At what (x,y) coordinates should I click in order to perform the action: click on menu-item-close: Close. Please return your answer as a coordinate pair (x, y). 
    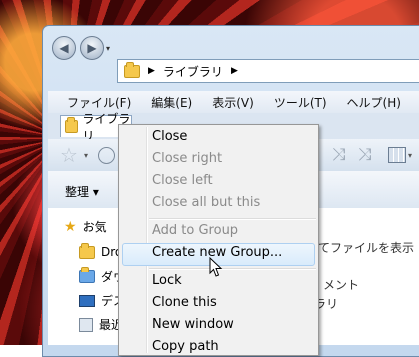
    Looking at the image, I should click on (169, 136).